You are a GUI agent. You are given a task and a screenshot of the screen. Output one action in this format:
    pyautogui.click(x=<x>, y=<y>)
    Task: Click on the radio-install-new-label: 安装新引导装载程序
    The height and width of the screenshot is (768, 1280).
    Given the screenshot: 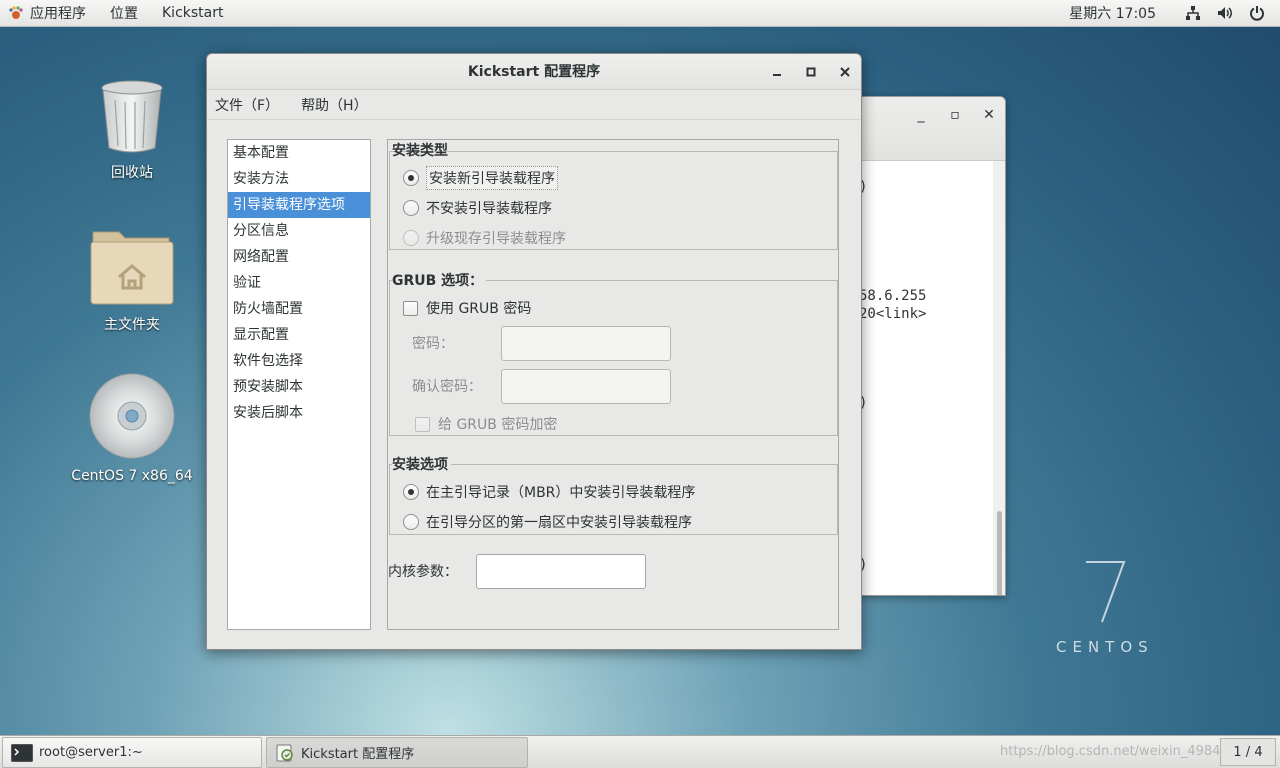 What is the action you would take?
    pyautogui.click(x=492, y=178)
    